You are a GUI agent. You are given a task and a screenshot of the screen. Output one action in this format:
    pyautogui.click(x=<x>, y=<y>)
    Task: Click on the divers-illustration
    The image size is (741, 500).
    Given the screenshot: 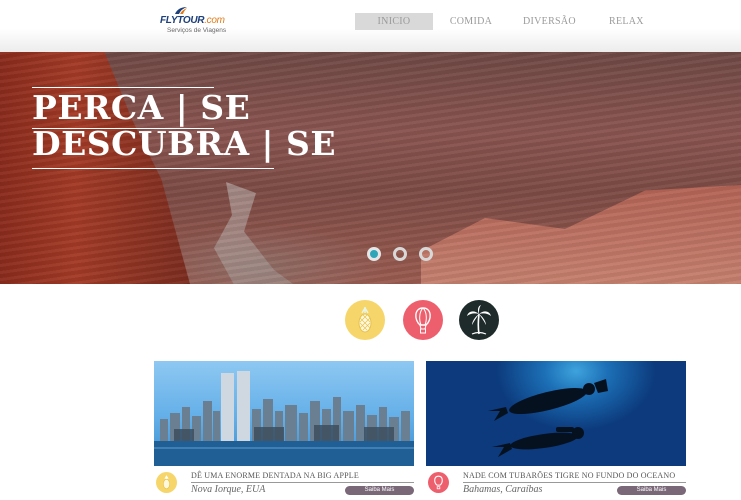 What is the action you would take?
    pyautogui.click(x=548, y=418)
    